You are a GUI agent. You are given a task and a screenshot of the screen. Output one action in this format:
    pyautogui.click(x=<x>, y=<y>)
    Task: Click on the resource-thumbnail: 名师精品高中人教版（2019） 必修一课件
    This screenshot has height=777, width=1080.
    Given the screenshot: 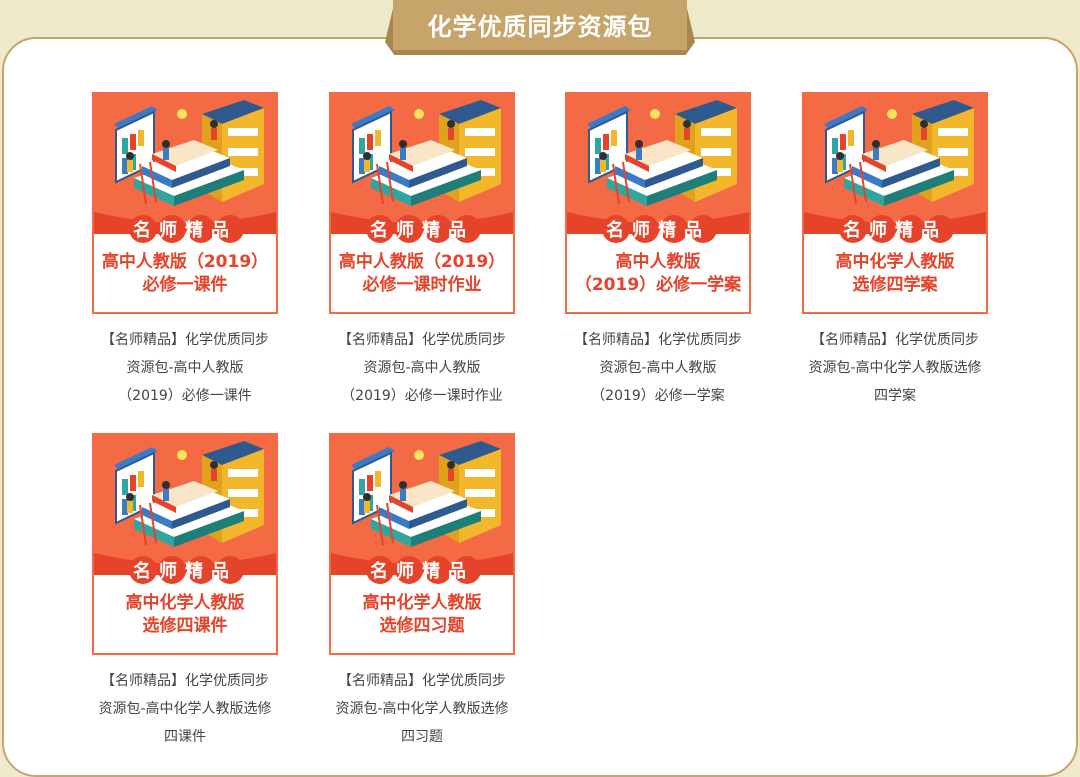 What is the action you would take?
    pyautogui.click(x=185, y=203)
    